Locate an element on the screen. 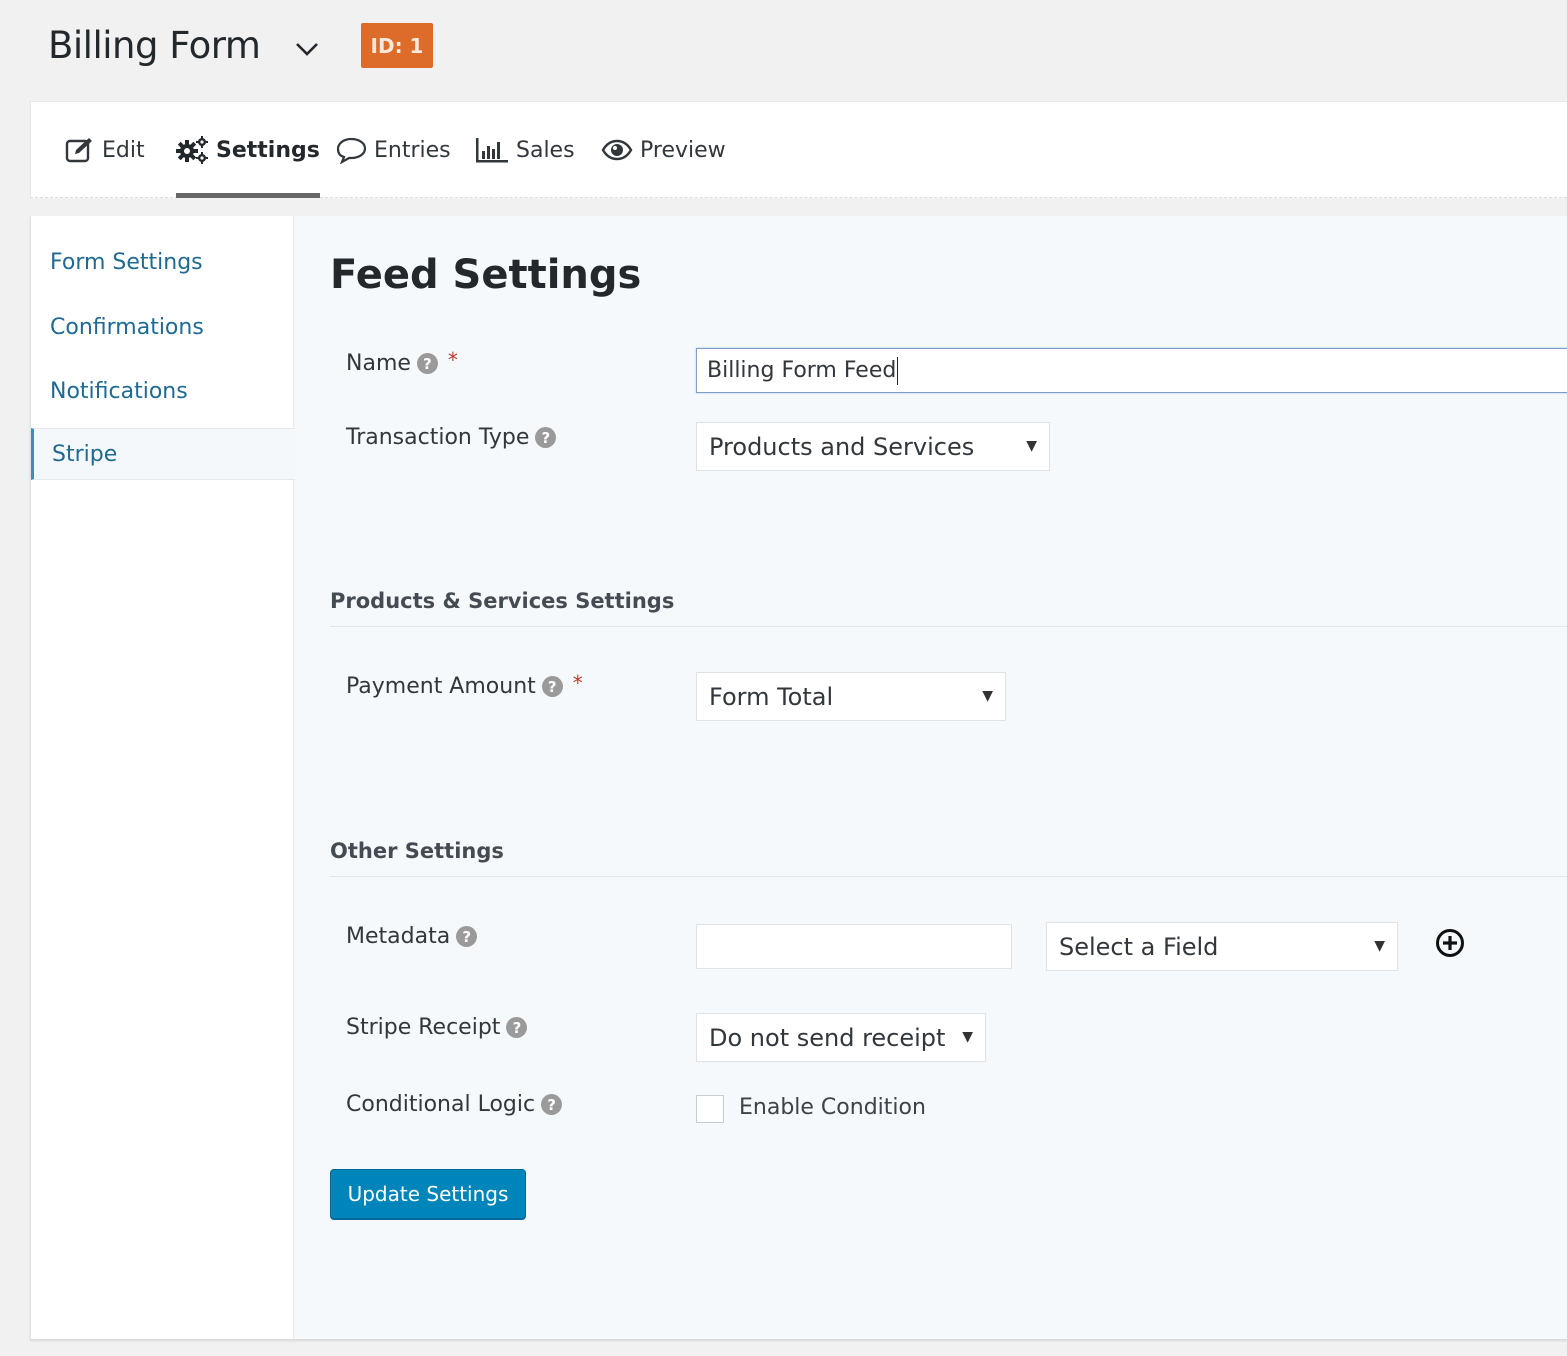 The width and height of the screenshot is (1567, 1356). sidebar-item-confirmations: Confirmations is located at coordinates (162, 327).